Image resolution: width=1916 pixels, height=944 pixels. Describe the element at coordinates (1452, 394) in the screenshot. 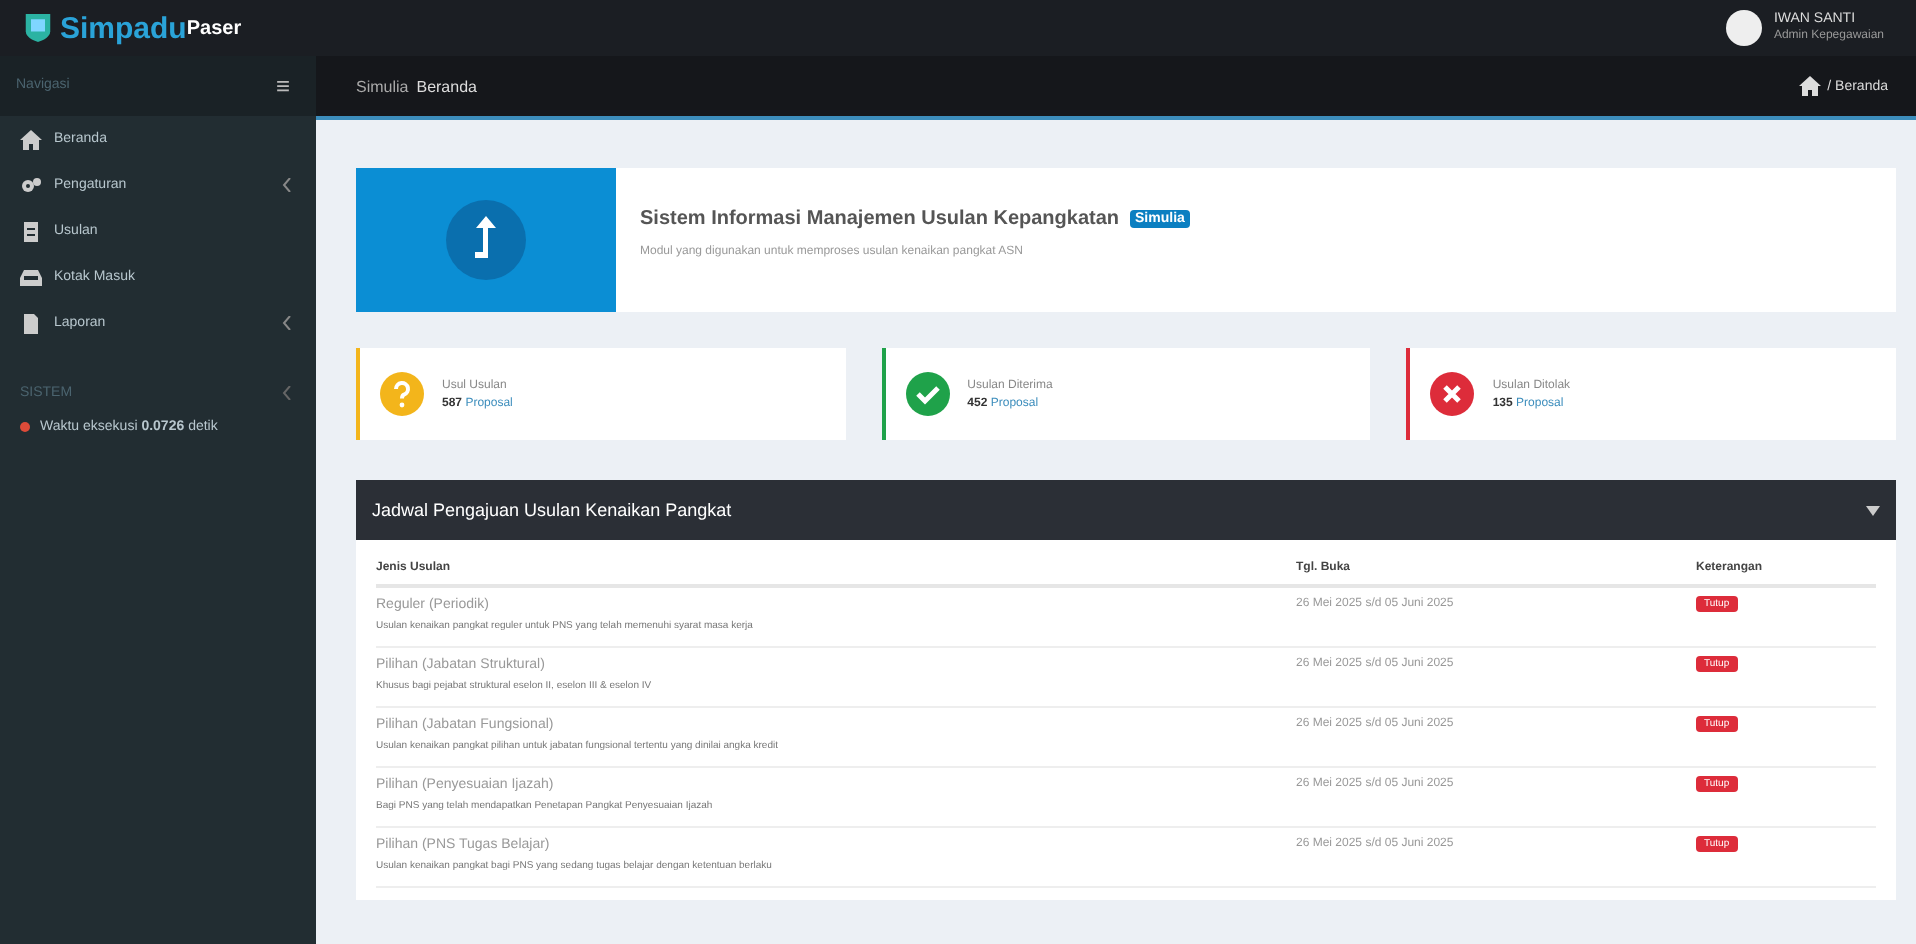

I see `cross-icon` at that location.